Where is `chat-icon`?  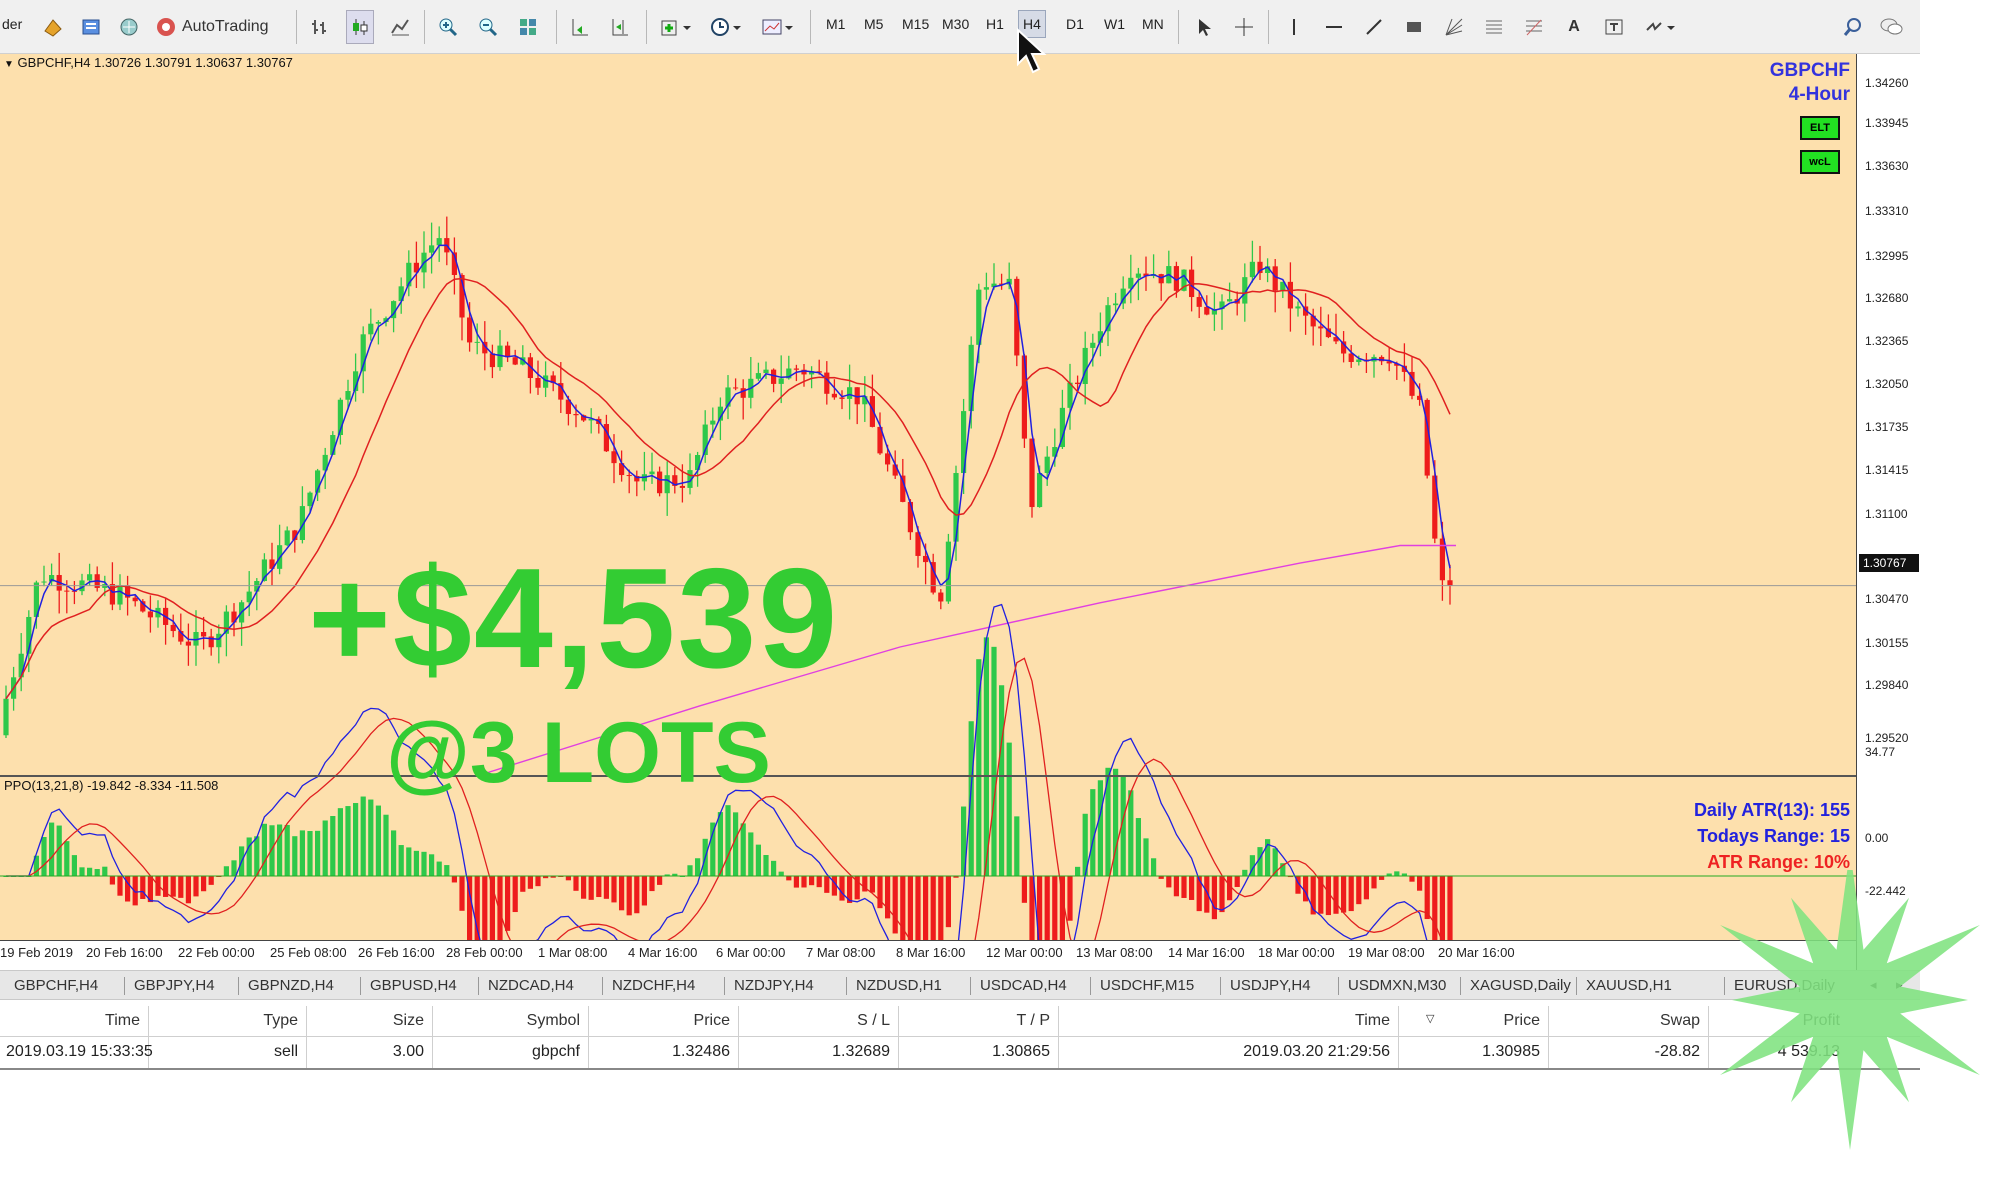
chat-icon is located at coordinates (1891, 27).